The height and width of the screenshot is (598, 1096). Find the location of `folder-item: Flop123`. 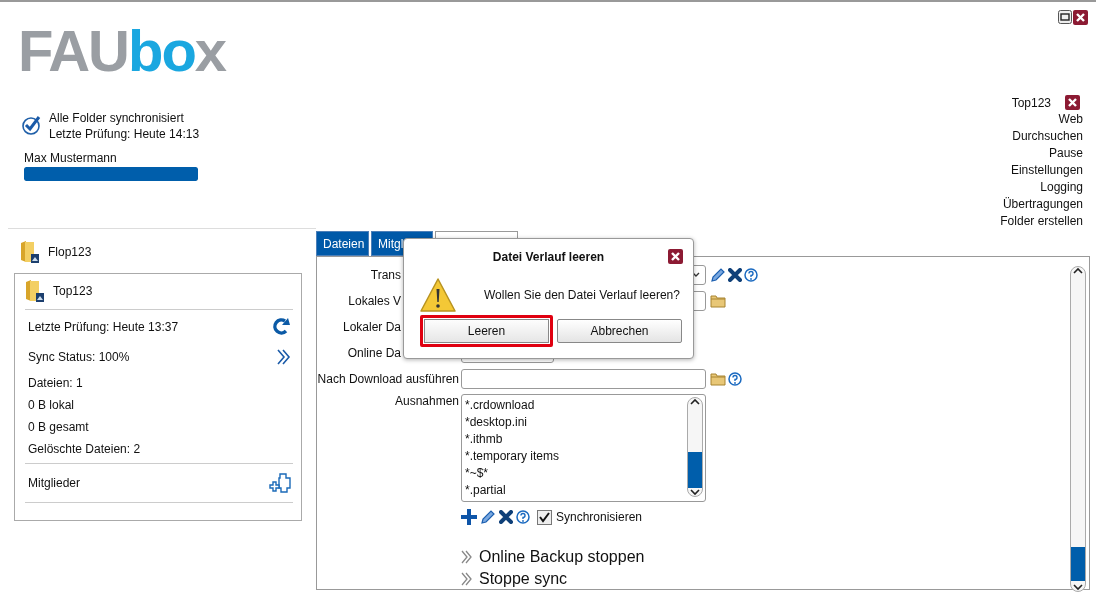

folder-item: Flop123 is located at coordinates (162, 252).